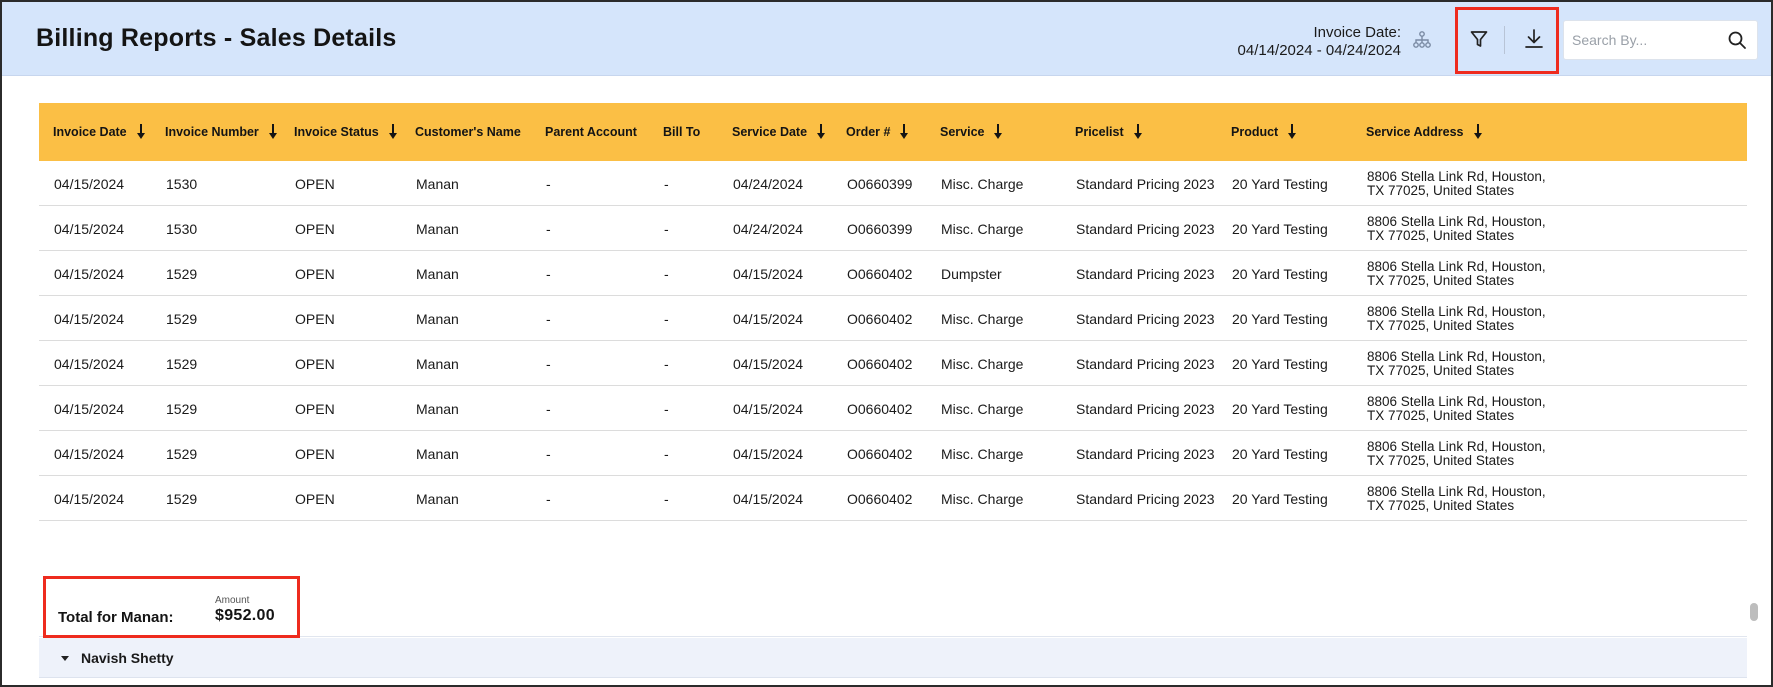  What do you see at coordinates (1422, 40) in the screenshot?
I see `hierarchy-icon` at bounding box center [1422, 40].